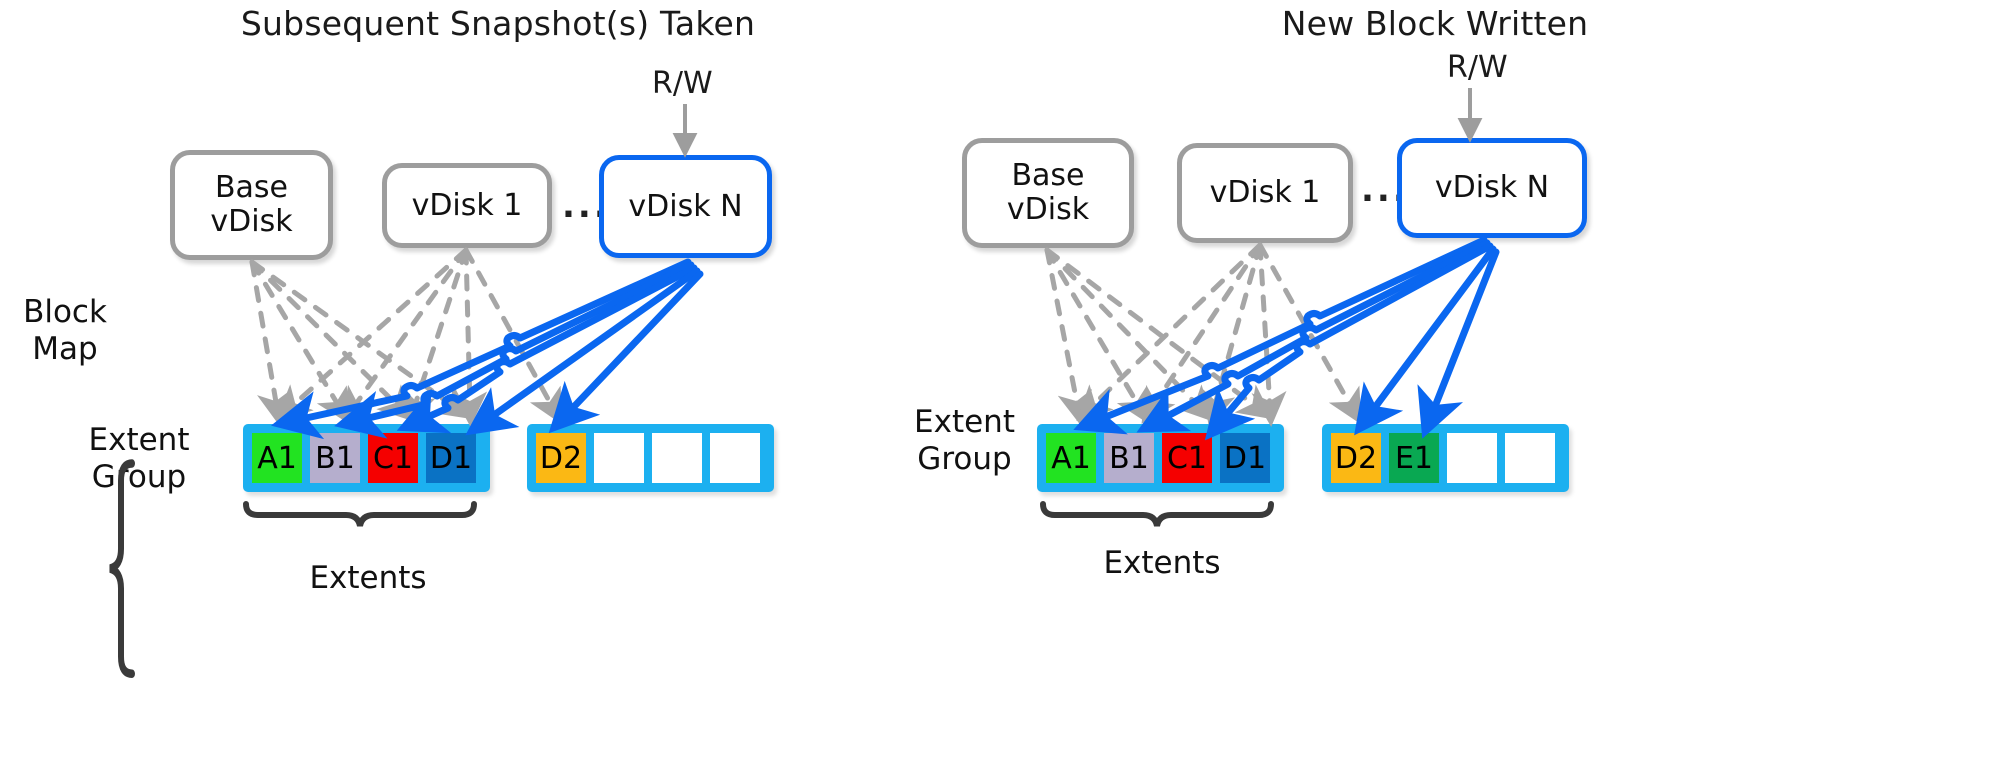  Describe the element at coordinates (682, 83) in the screenshot. I see `rw-label-left: R/W` at that location.